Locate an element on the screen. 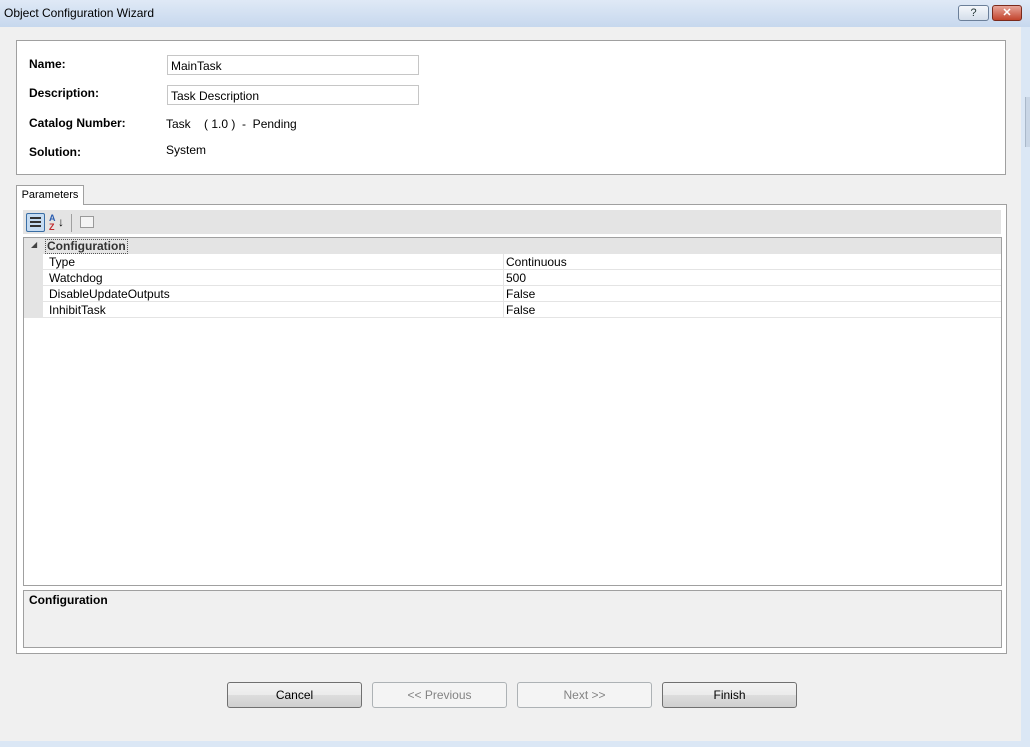  cancel-button: Cancel is located at coordinates (294, 695).